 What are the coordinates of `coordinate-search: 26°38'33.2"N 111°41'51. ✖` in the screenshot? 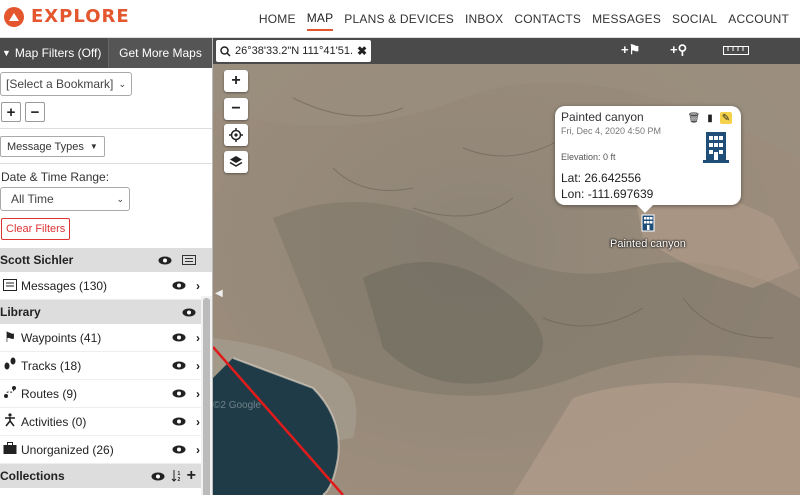 It's located at (293, 51).